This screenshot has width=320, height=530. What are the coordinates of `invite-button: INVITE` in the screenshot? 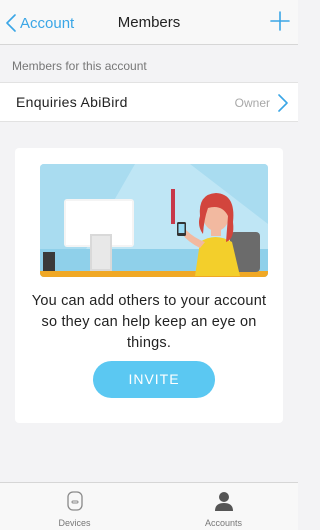 It's located at (154, 379).